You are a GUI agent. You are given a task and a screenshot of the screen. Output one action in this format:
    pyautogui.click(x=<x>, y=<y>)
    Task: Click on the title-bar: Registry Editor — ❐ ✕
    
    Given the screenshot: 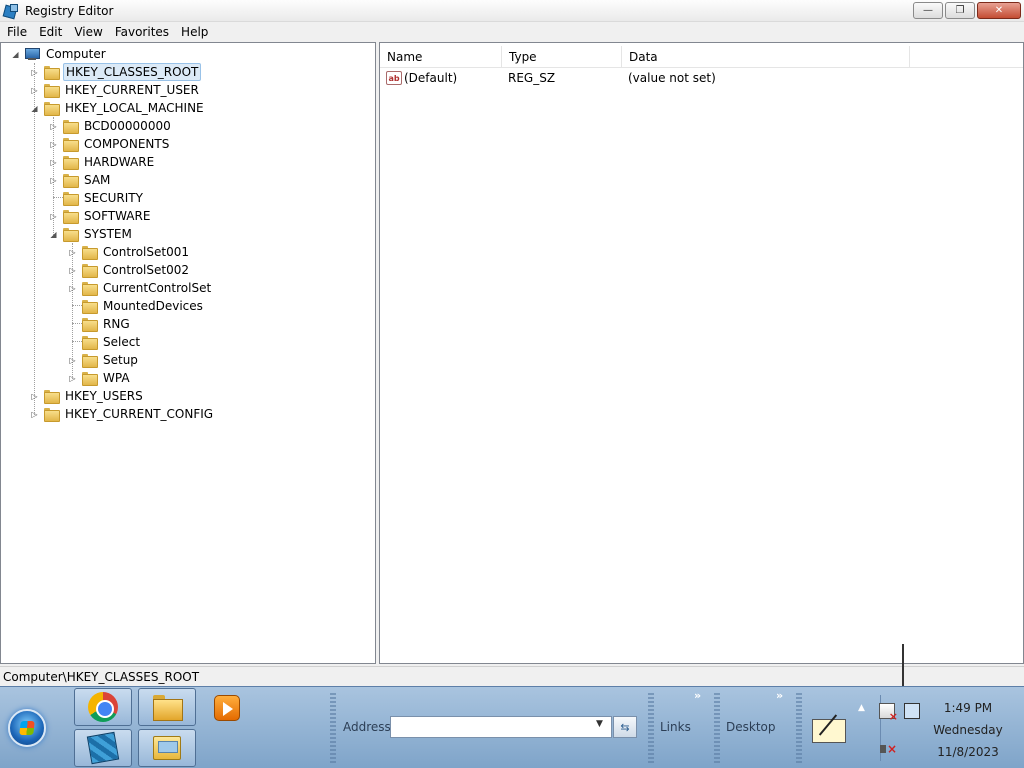 What is the action you would take?
    pyautogui.click(x=512, y=11)
    